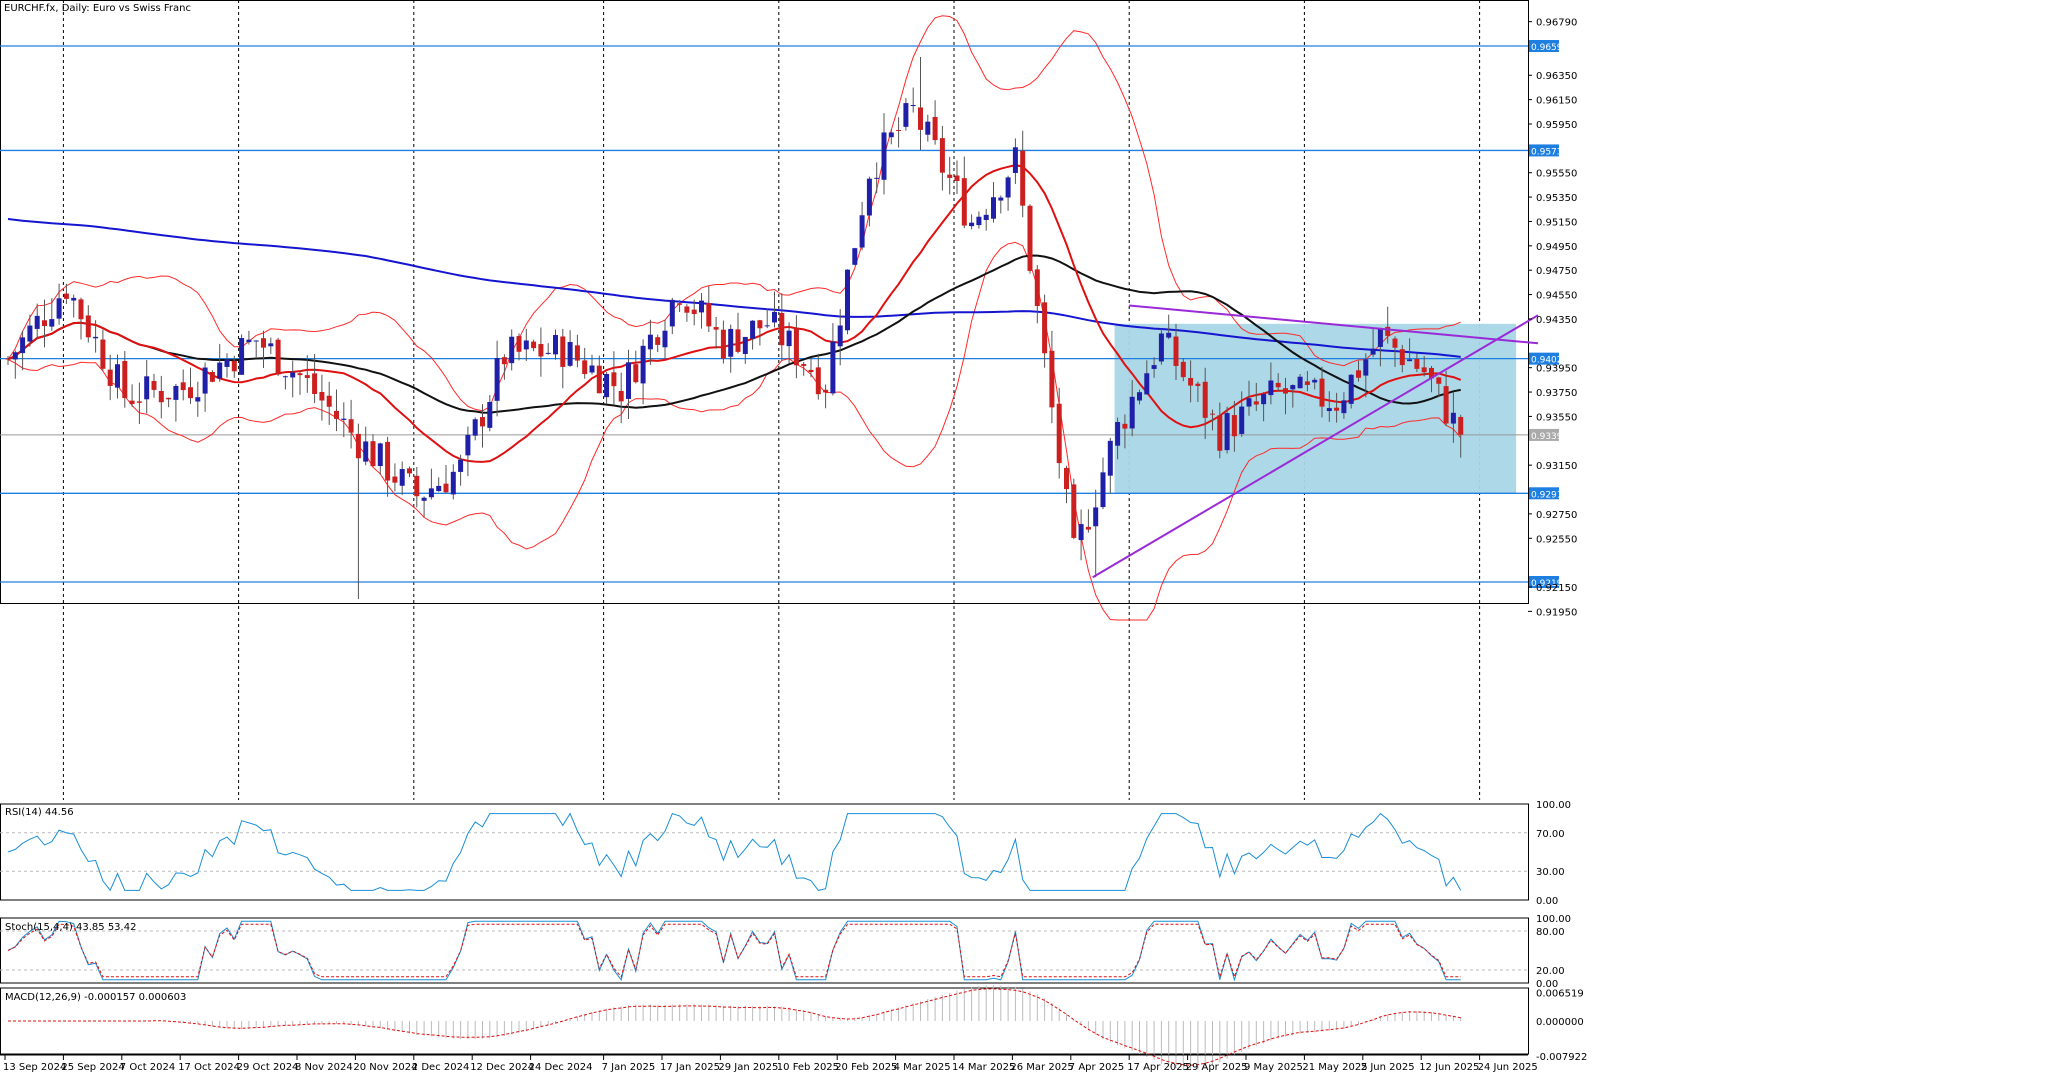  Describe the element at coordinates (1549, 152) in the screenshot. I see `price-level-text: 0.95733` at that location.